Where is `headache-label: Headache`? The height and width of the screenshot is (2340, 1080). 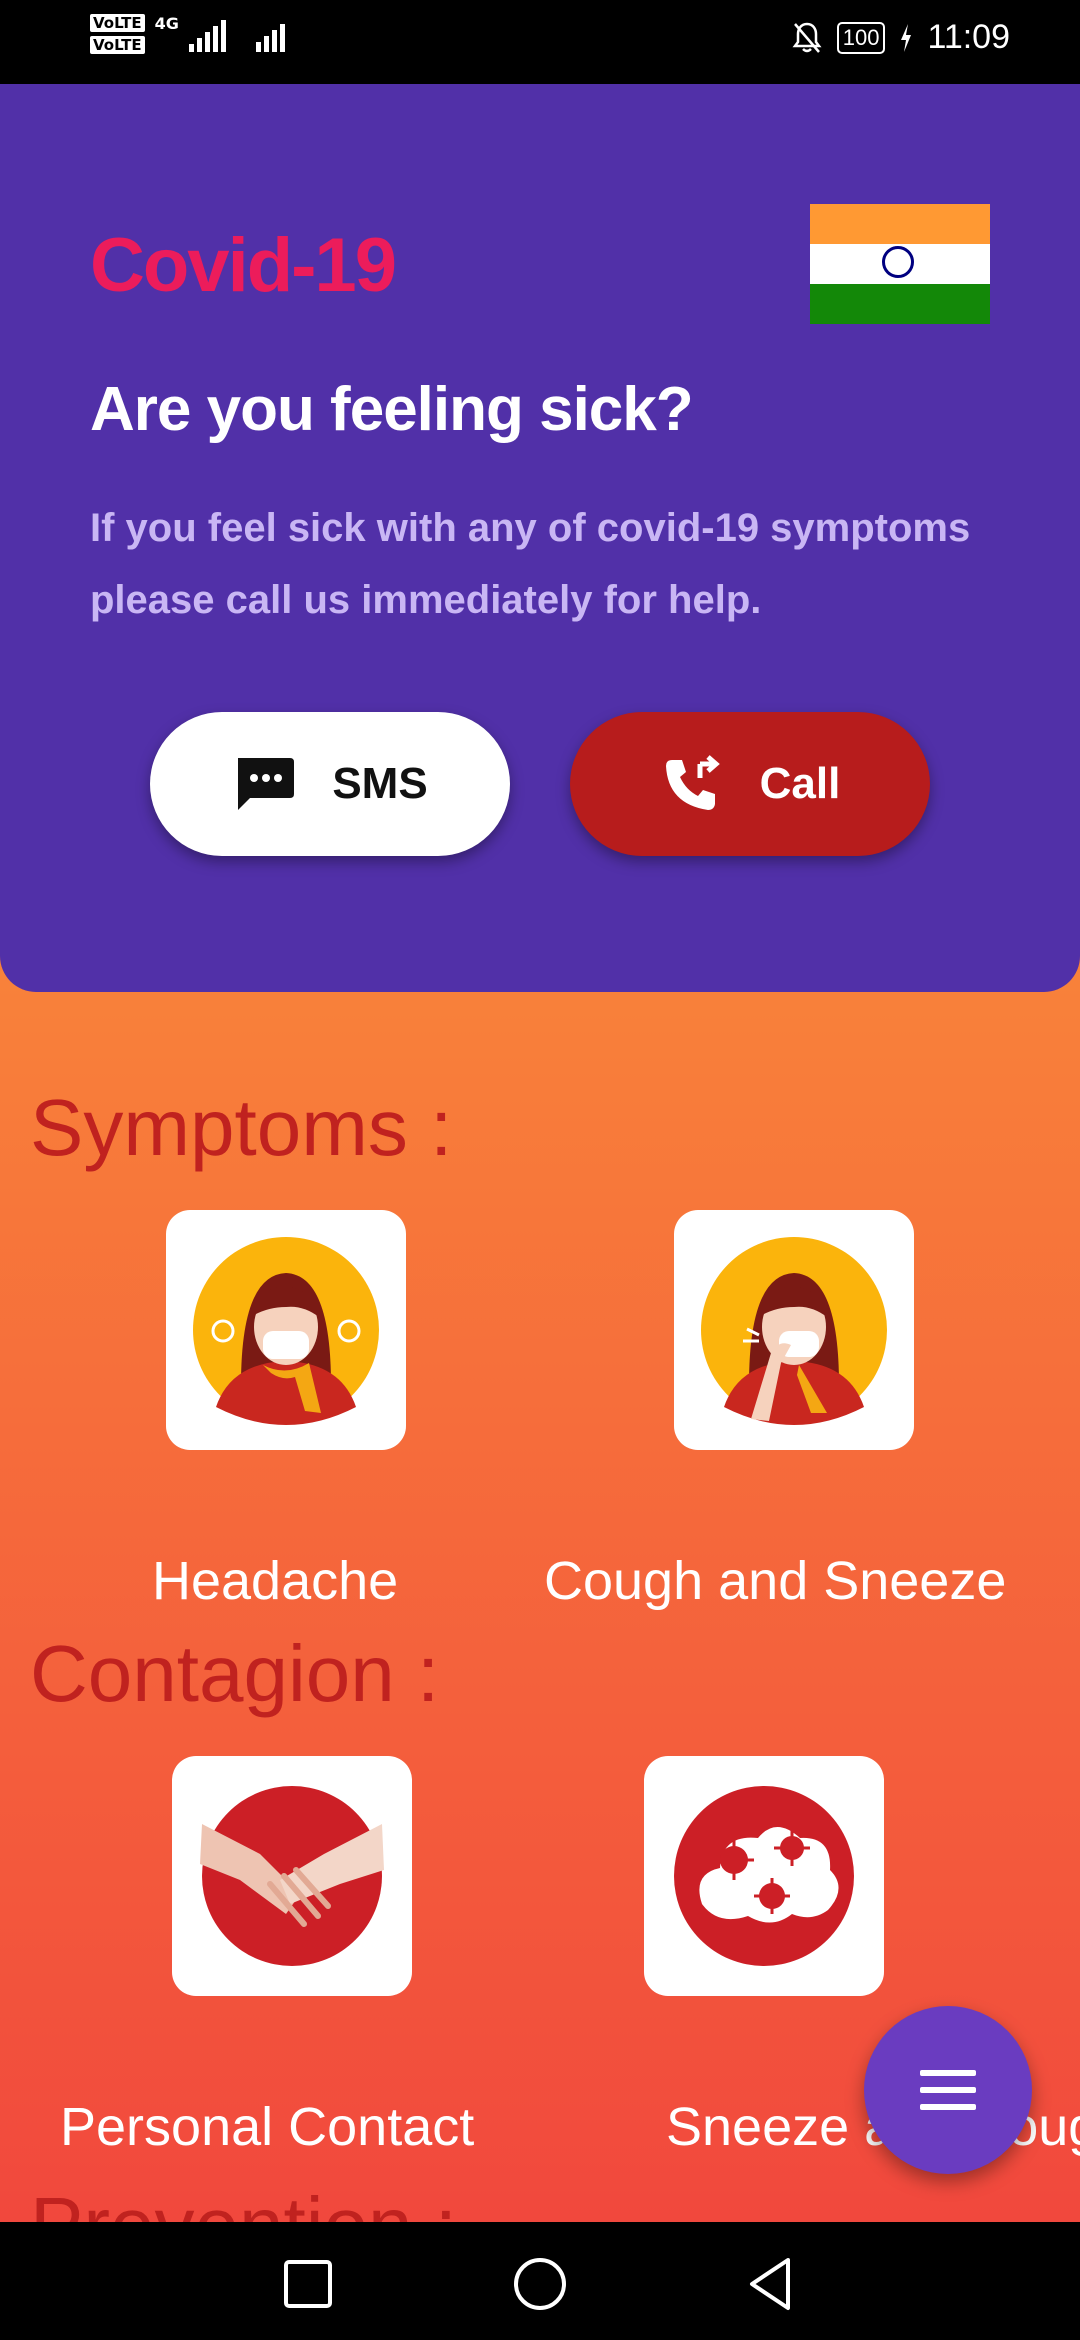
headache-label: Headache is located at coordinates (275, 1581).